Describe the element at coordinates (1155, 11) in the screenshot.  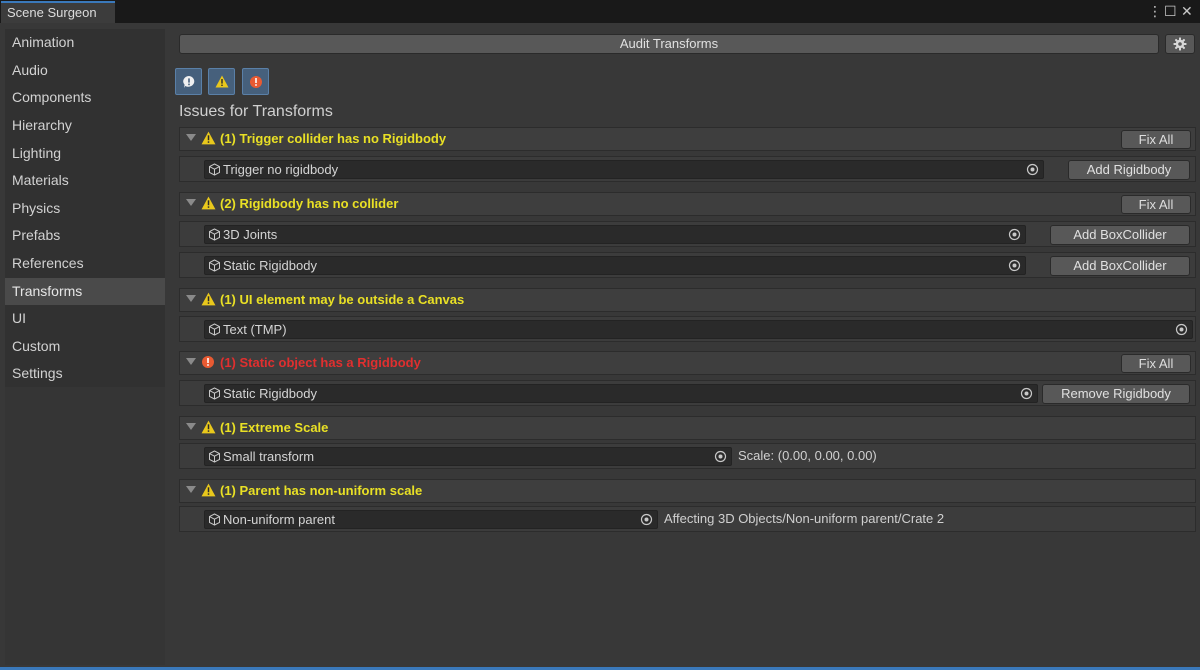
I see `kebab-menu-icon: ⋮` at that location.